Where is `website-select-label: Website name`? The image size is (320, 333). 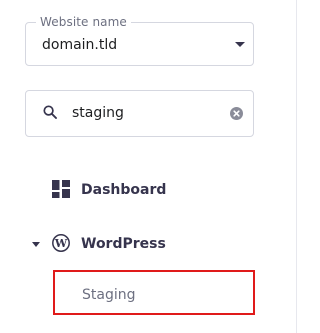 website-select-label: Website name is located at coordinates (83, 22).